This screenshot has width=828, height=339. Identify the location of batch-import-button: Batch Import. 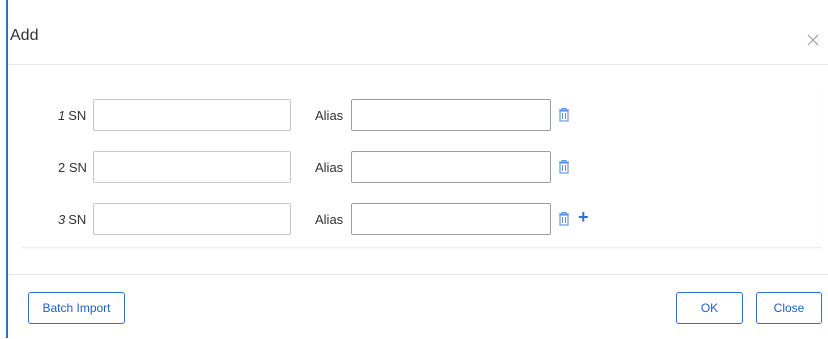
(76, 308).